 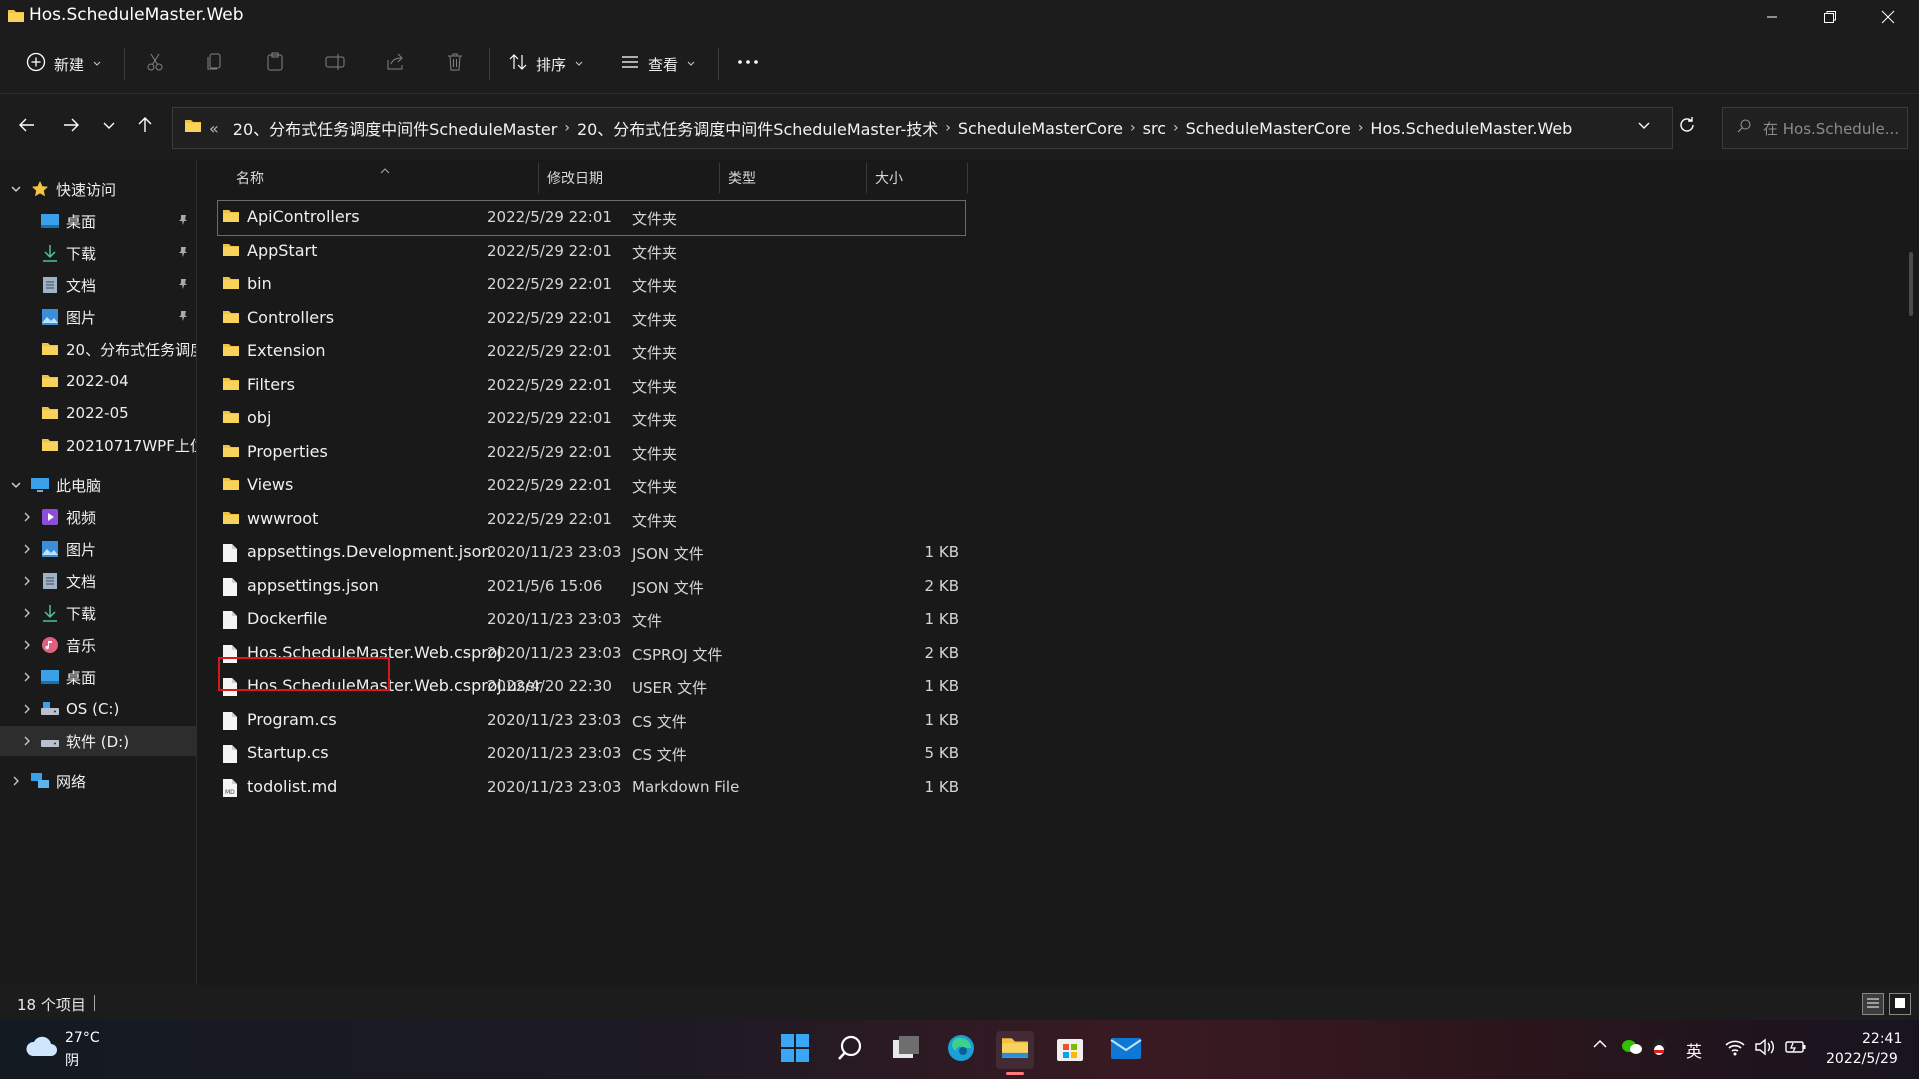 What do you see at coordinates (64, 64) in the screenshot?
I see `new-button: 新建` at bounding box center [64, 64].